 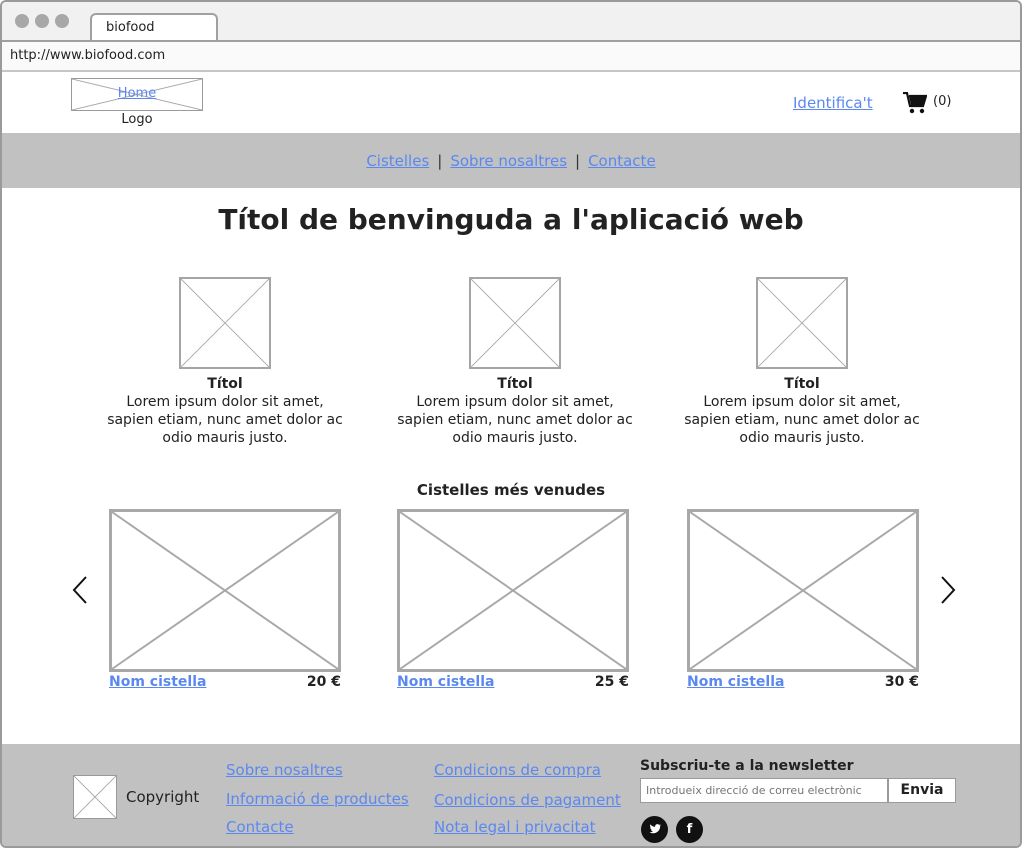 I want to click on product-card: Nom cistella 25 €, so click(x=513, y=602).